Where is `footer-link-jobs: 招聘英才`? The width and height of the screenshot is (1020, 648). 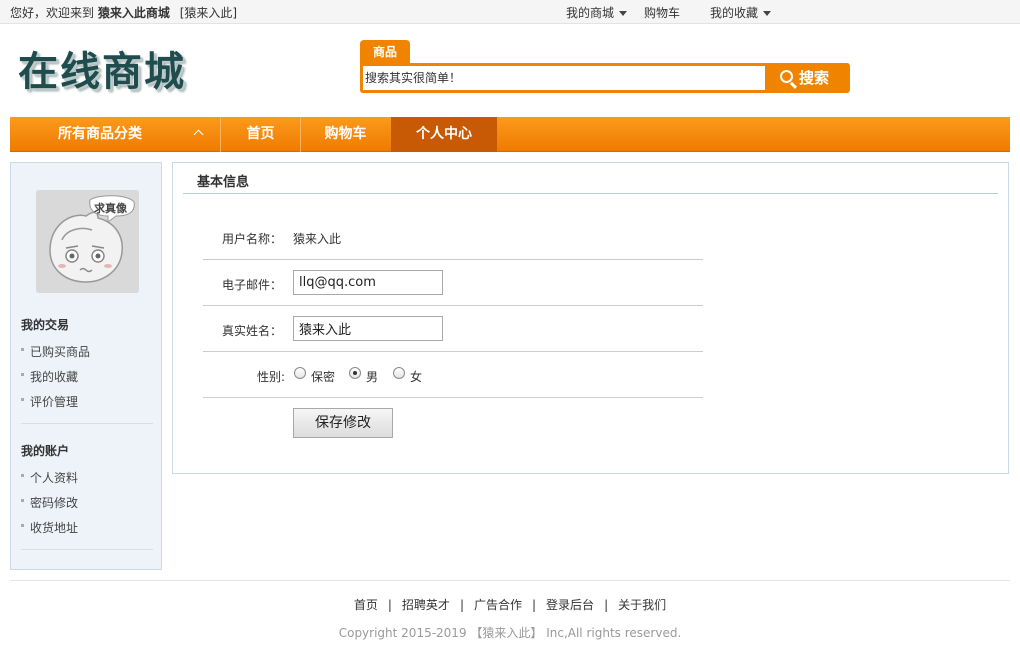 footer-link-jobs: 招聘英才 is located at coordinates (426, 605).